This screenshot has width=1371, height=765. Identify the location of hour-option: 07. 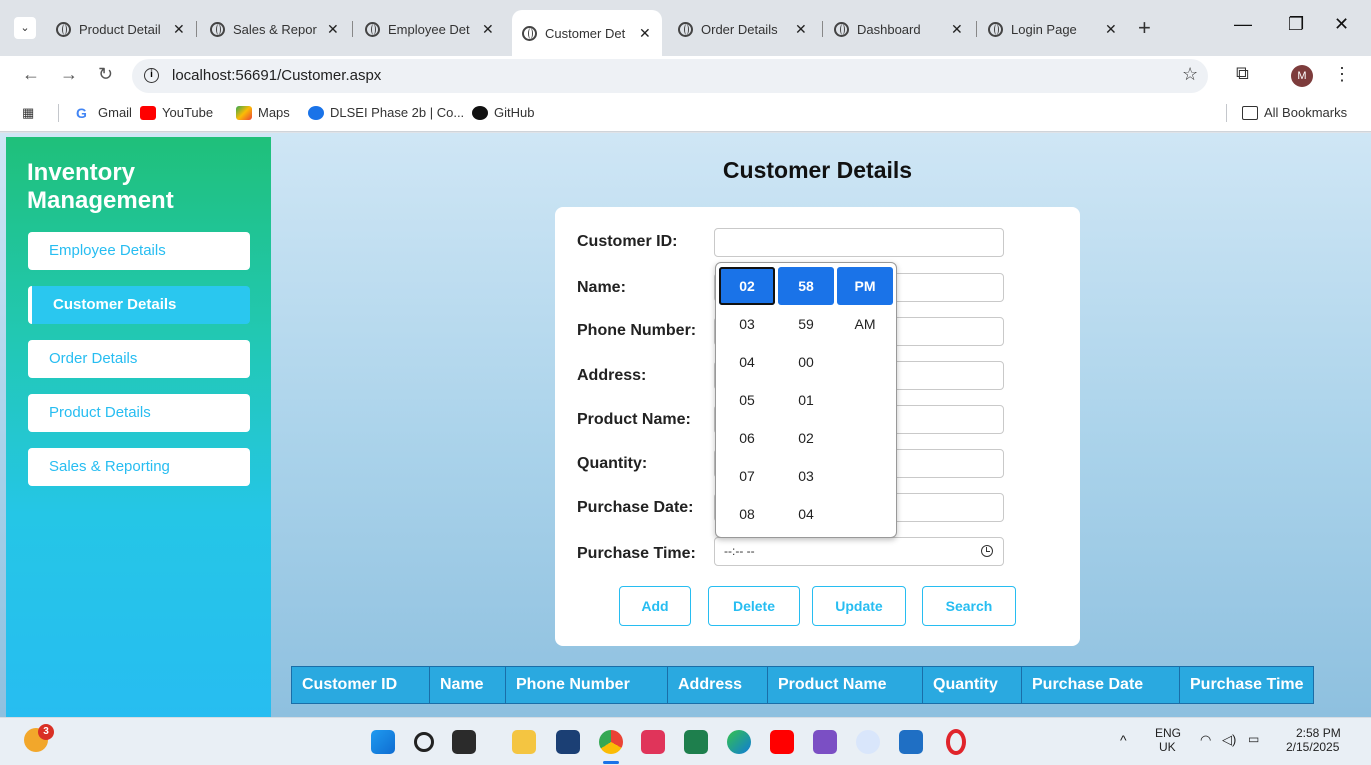
(747, 476).